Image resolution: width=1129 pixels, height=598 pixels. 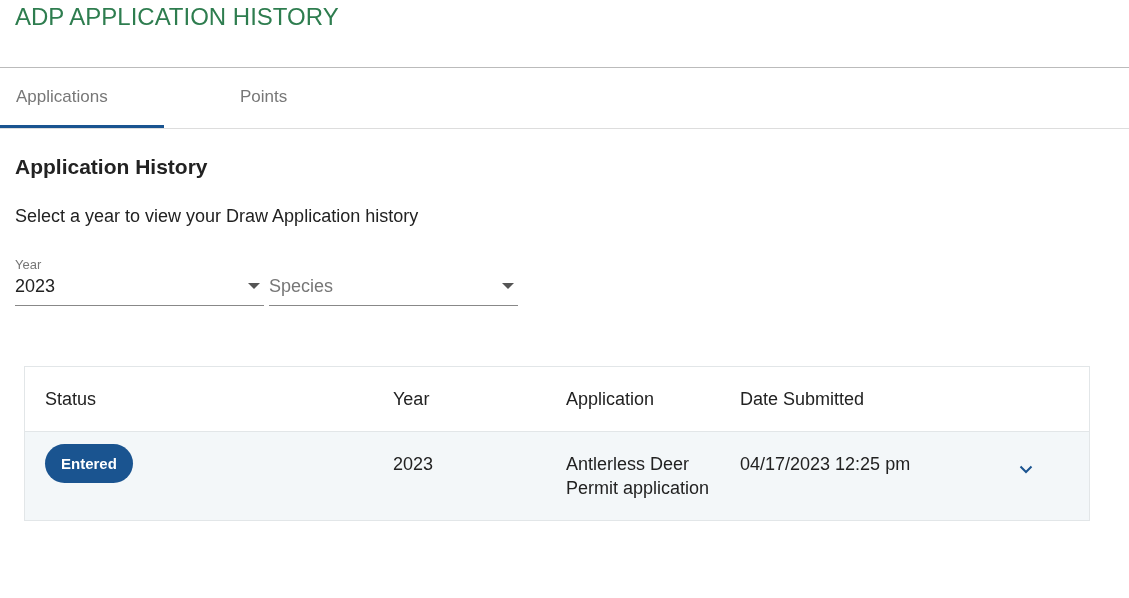 What do you see at coordinates (217, 216) in the screenshot?
I see `instructions-text: Select a year to view your Draw Application history` at bounding box center [217, 216].